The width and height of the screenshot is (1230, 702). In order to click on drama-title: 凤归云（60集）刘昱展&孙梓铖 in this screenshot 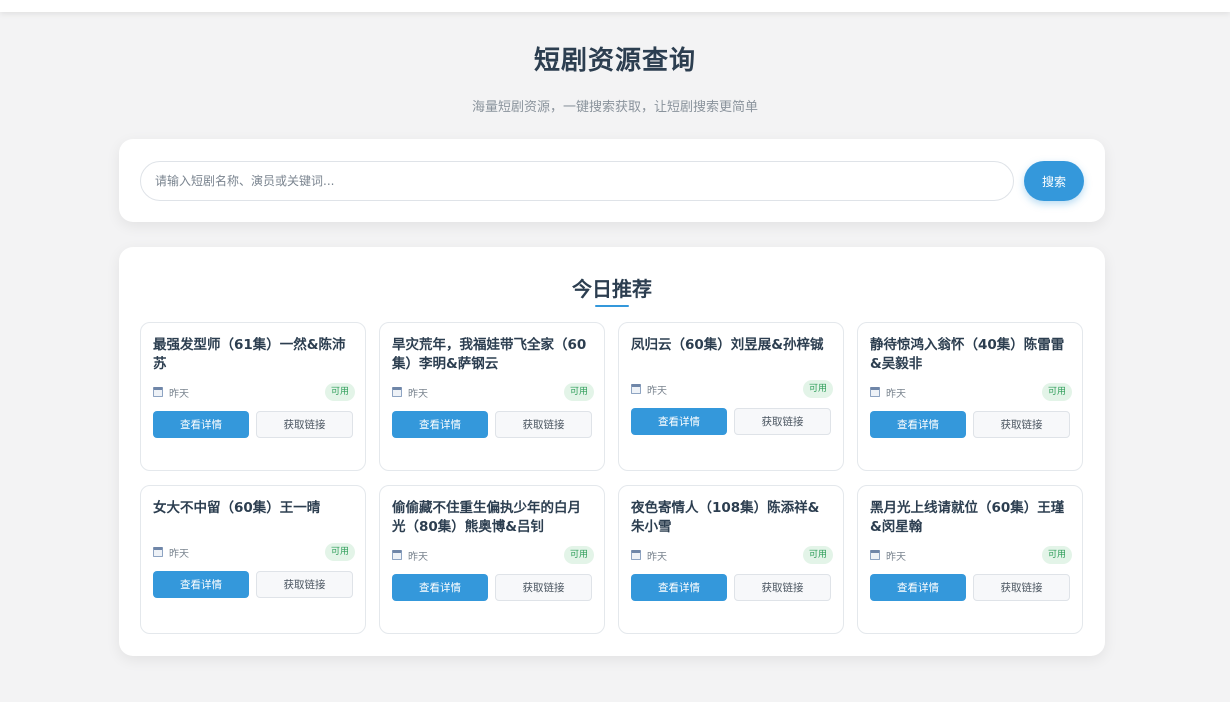, I will do `click(727, 345)`.